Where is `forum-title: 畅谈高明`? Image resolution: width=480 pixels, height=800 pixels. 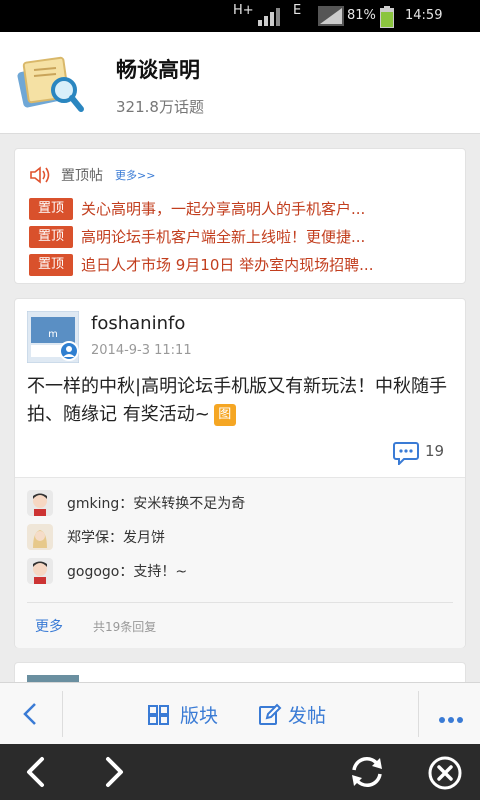
forum-title: 畅谈高明 is located at coordinates (158, 70).